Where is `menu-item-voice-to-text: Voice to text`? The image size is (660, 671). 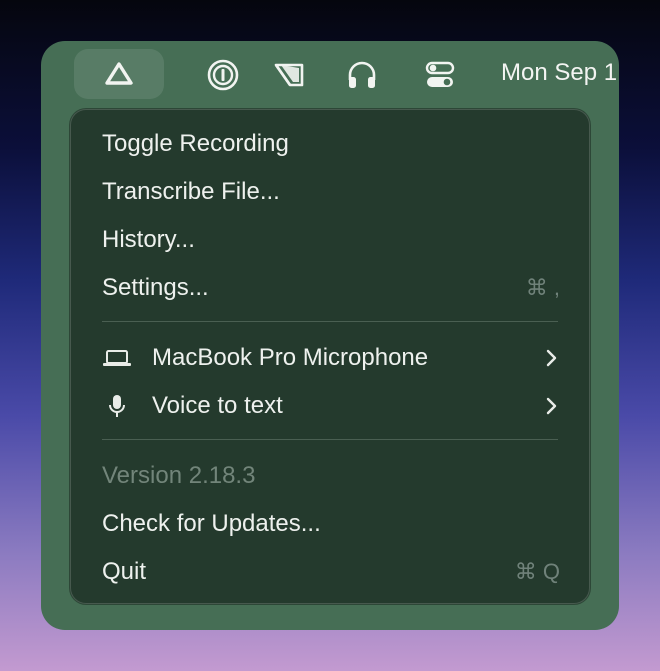 menu-item-voice-to-text: Voice to text is located at coordinates (330, 406).